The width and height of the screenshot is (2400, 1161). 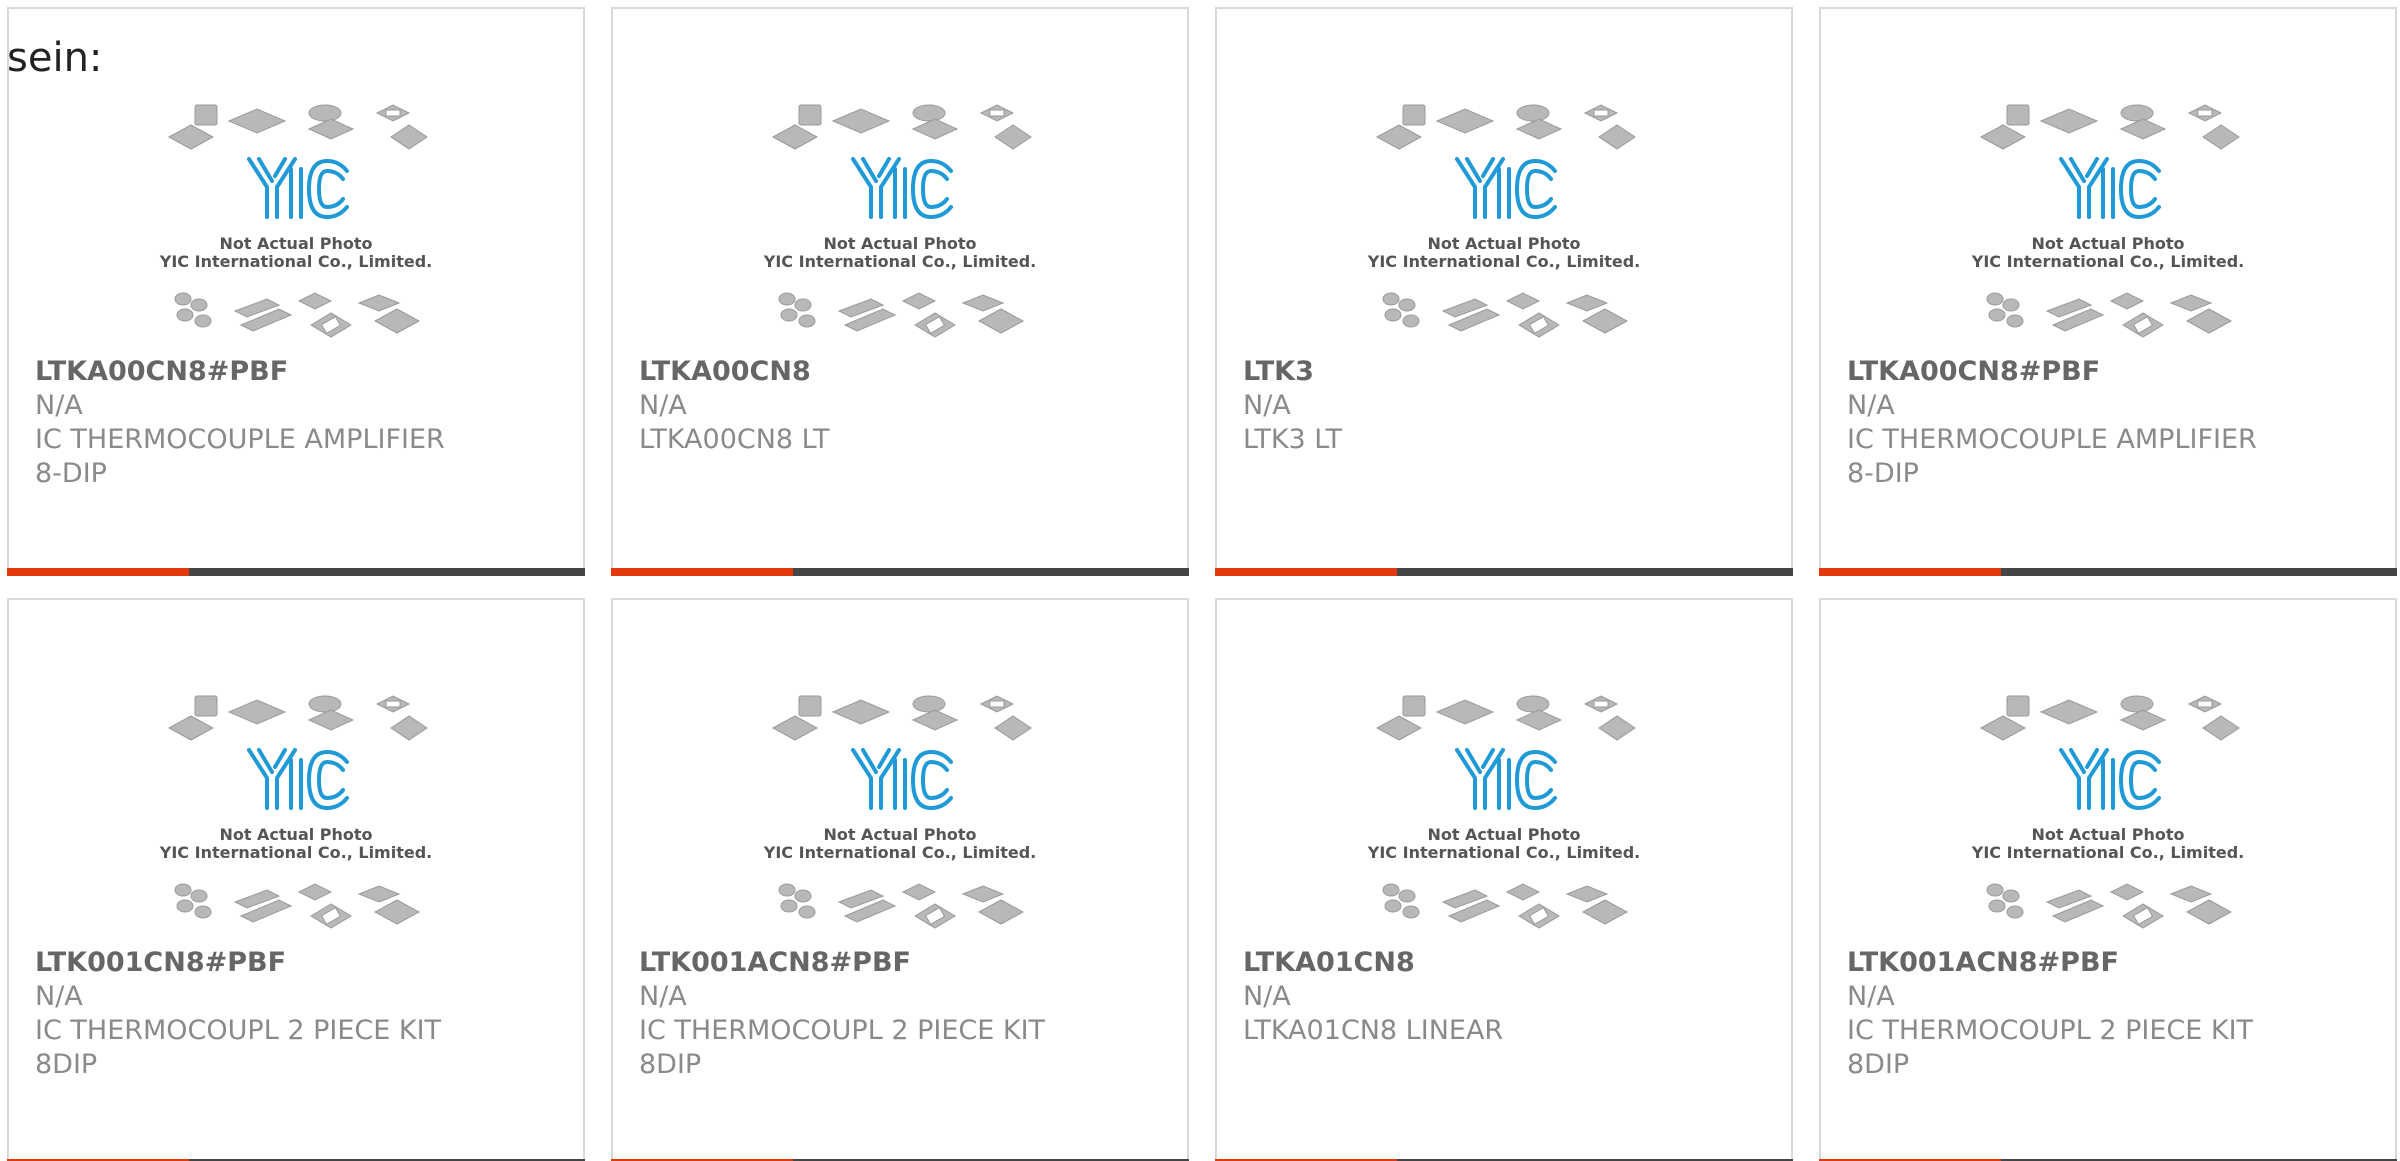 I want to click on description-line: LTK3 LT, so click(x=1293, y=439).